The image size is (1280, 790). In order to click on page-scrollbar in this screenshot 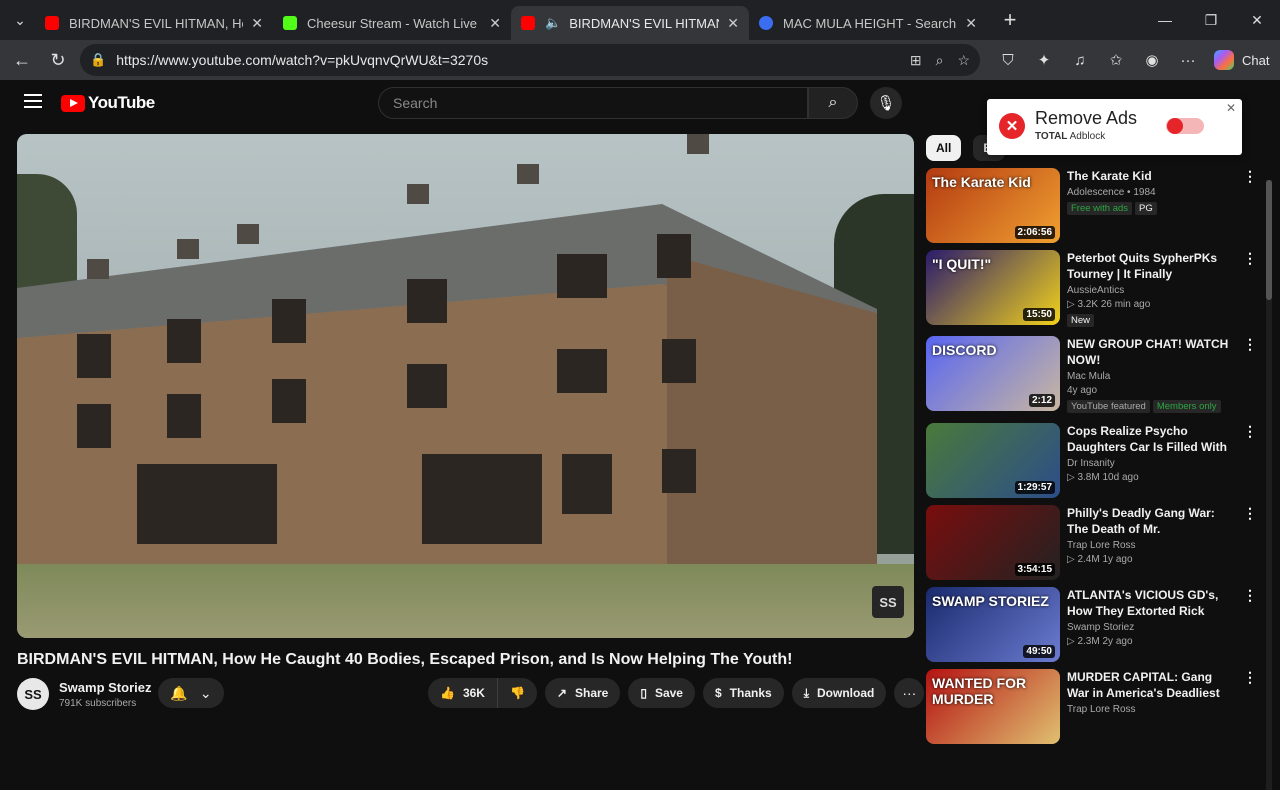, I will do `click(1269, 485)`.